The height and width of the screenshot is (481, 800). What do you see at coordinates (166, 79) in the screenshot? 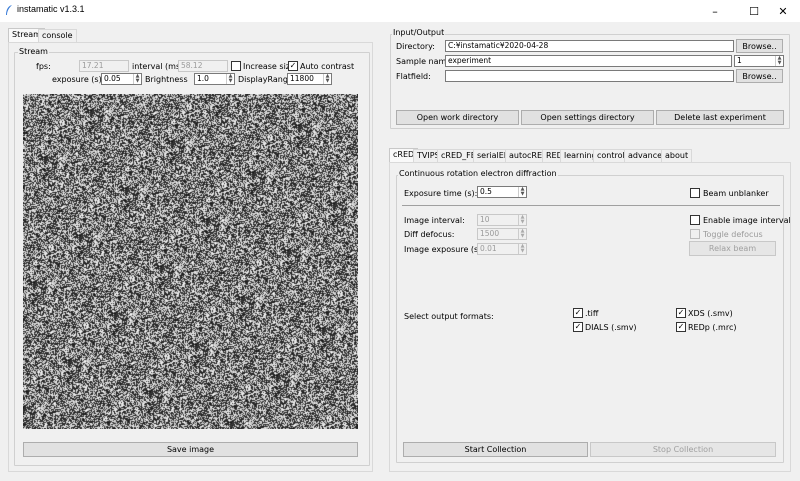
I see `brightness-label: Brightness` at bounding box center [166, 79].